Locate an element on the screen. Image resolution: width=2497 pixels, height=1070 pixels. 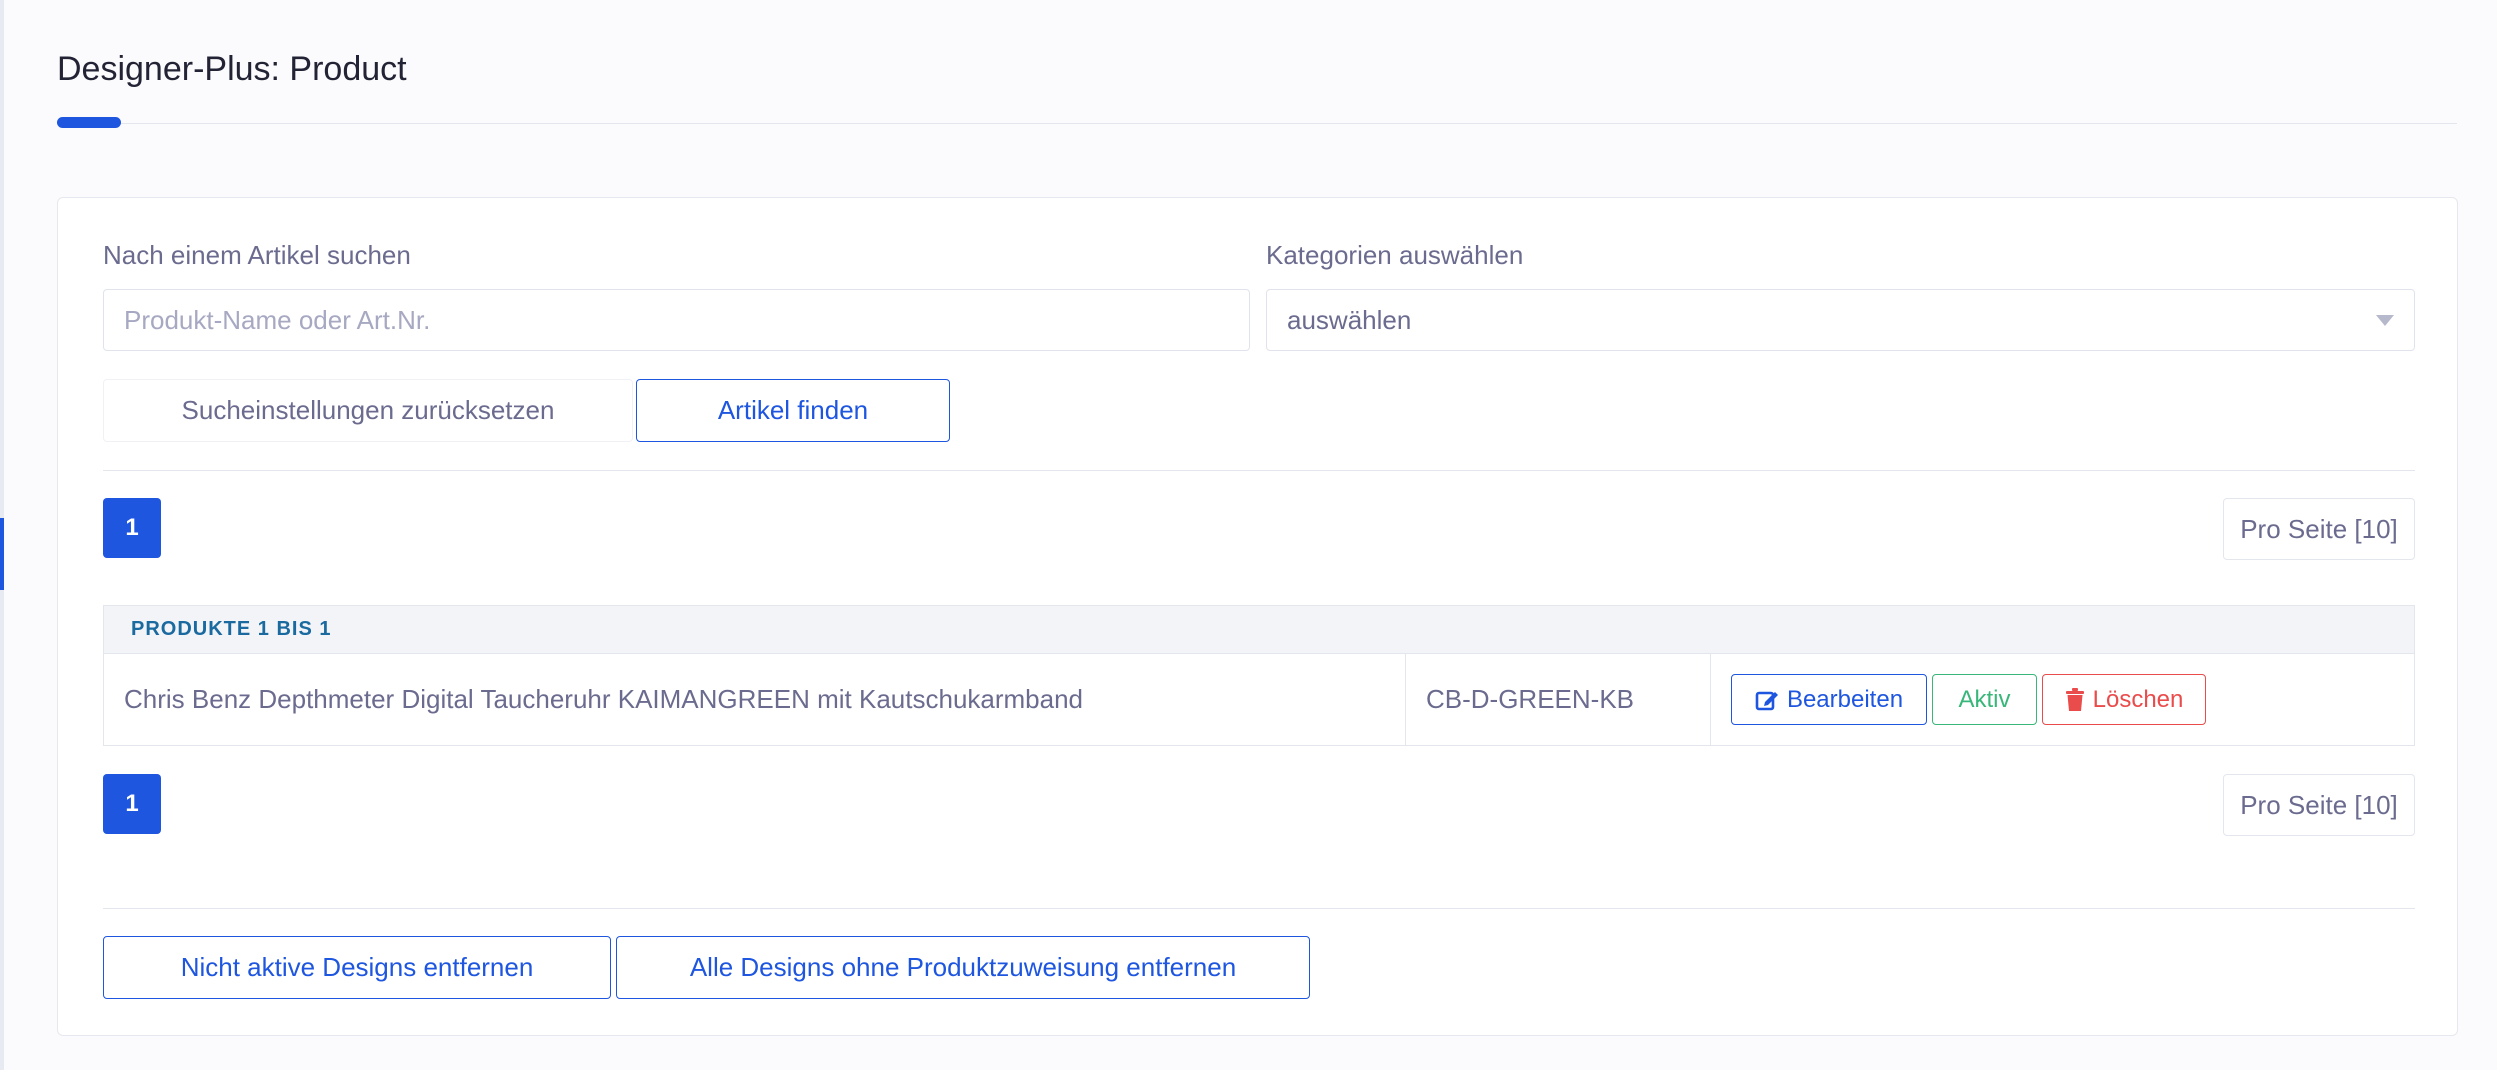
per-page-button-top: Pro Seite [10] is located at coordinates (2319, 529).